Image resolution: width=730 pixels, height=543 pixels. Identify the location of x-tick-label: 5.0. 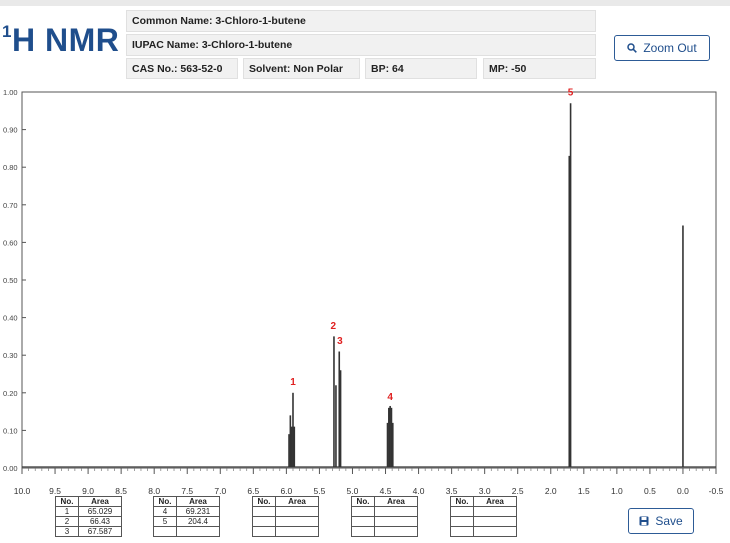
(353, 491).